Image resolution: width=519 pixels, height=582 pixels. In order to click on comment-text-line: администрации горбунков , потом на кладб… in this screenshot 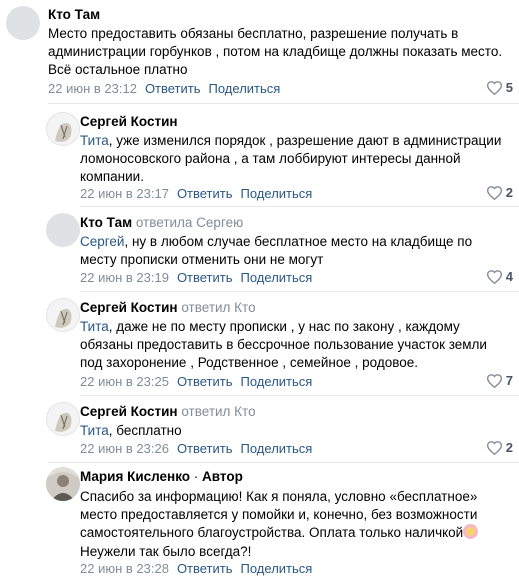, I will do `click(275, 52)`.